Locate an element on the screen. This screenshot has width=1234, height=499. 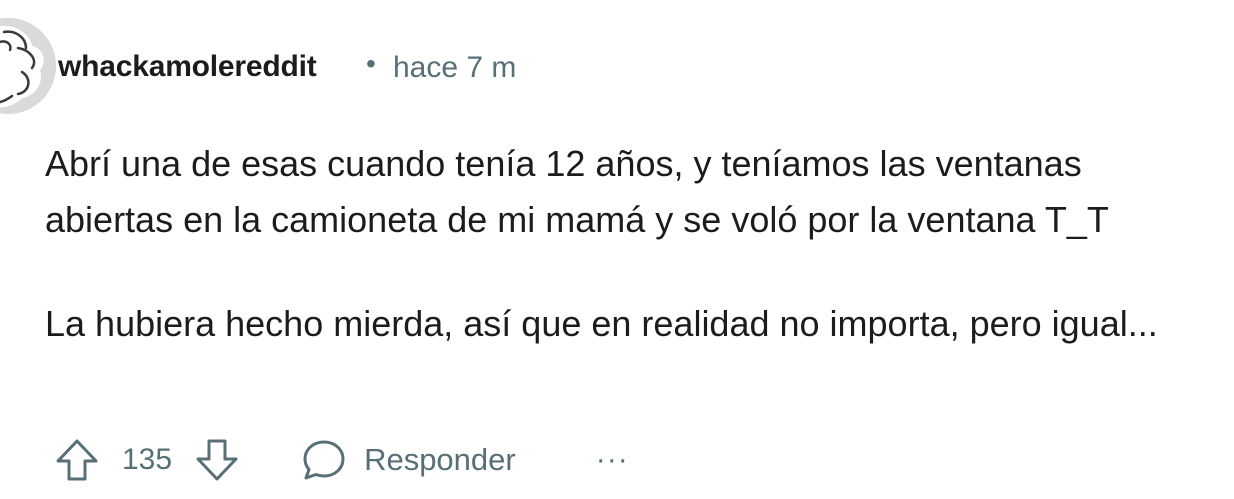
arrow-up-icon is located at coordinates (77, 460).